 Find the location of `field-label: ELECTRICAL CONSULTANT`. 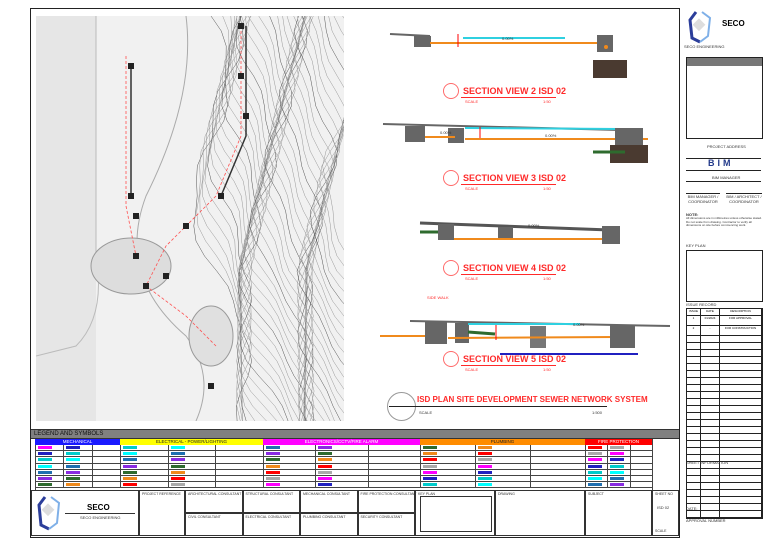

field-label: ELECTRICAL CONSULTANT is located at coordinates (268, 517).